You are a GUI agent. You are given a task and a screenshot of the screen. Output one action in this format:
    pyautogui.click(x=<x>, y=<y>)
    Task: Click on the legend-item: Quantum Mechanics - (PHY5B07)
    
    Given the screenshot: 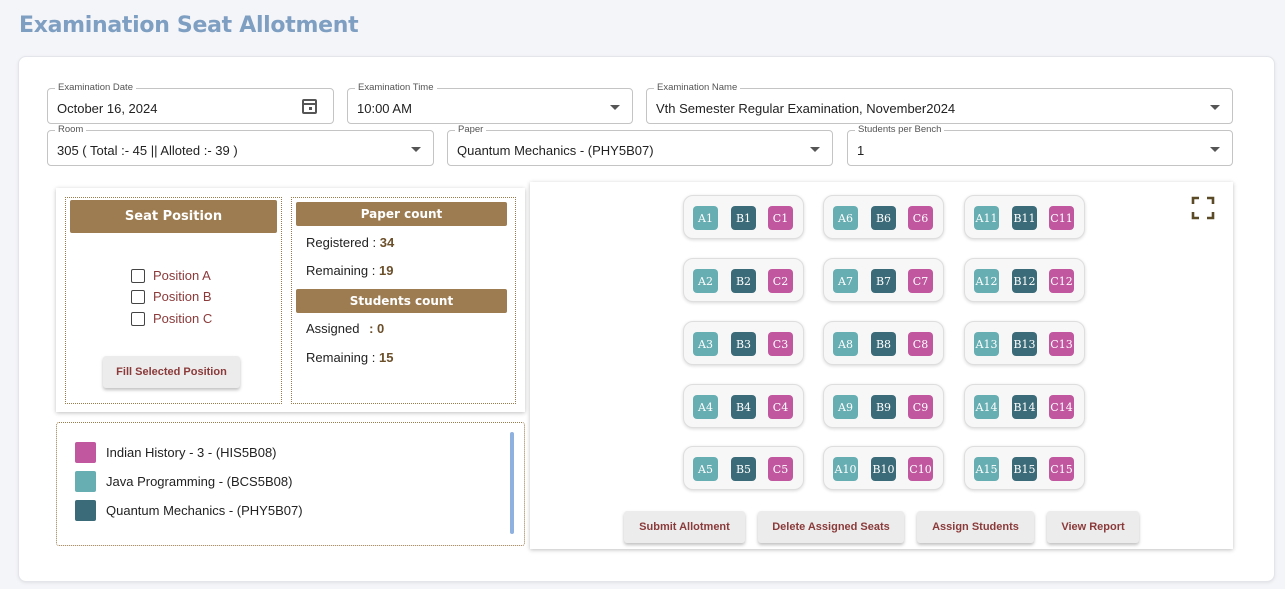 What is the action you would take?
    pyautogui.click(x=189, y=510)
    